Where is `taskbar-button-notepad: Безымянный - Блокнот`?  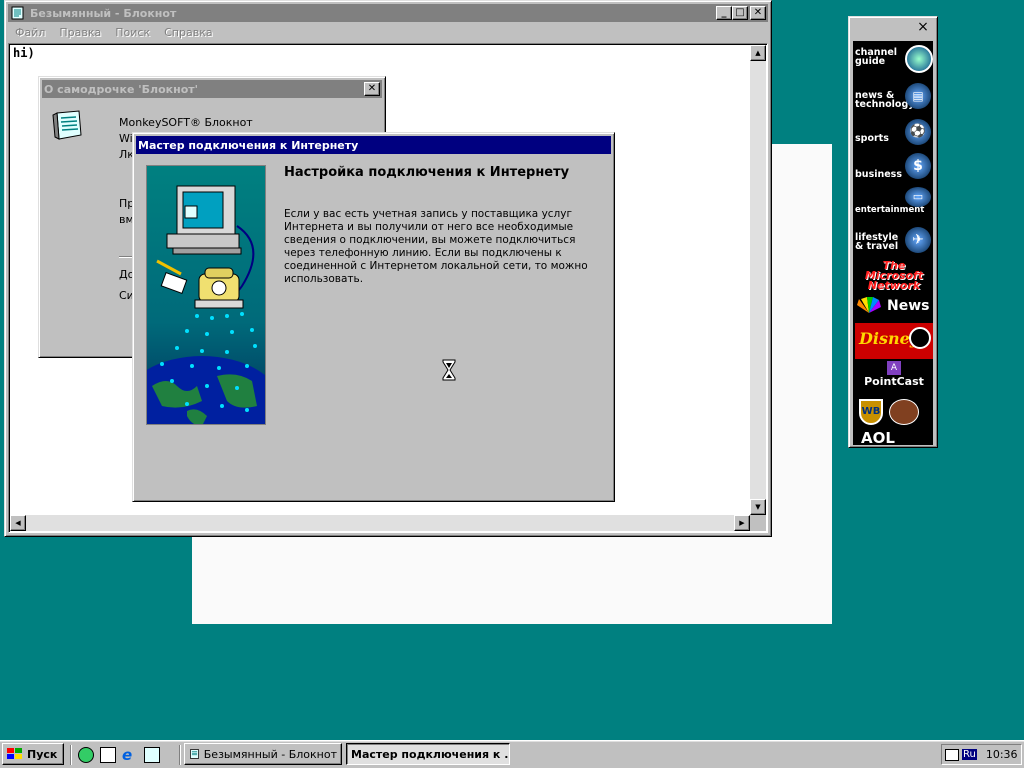 taskbar-button-notepad: Безымянный - Блокнот is located at coordinates (263, 754).